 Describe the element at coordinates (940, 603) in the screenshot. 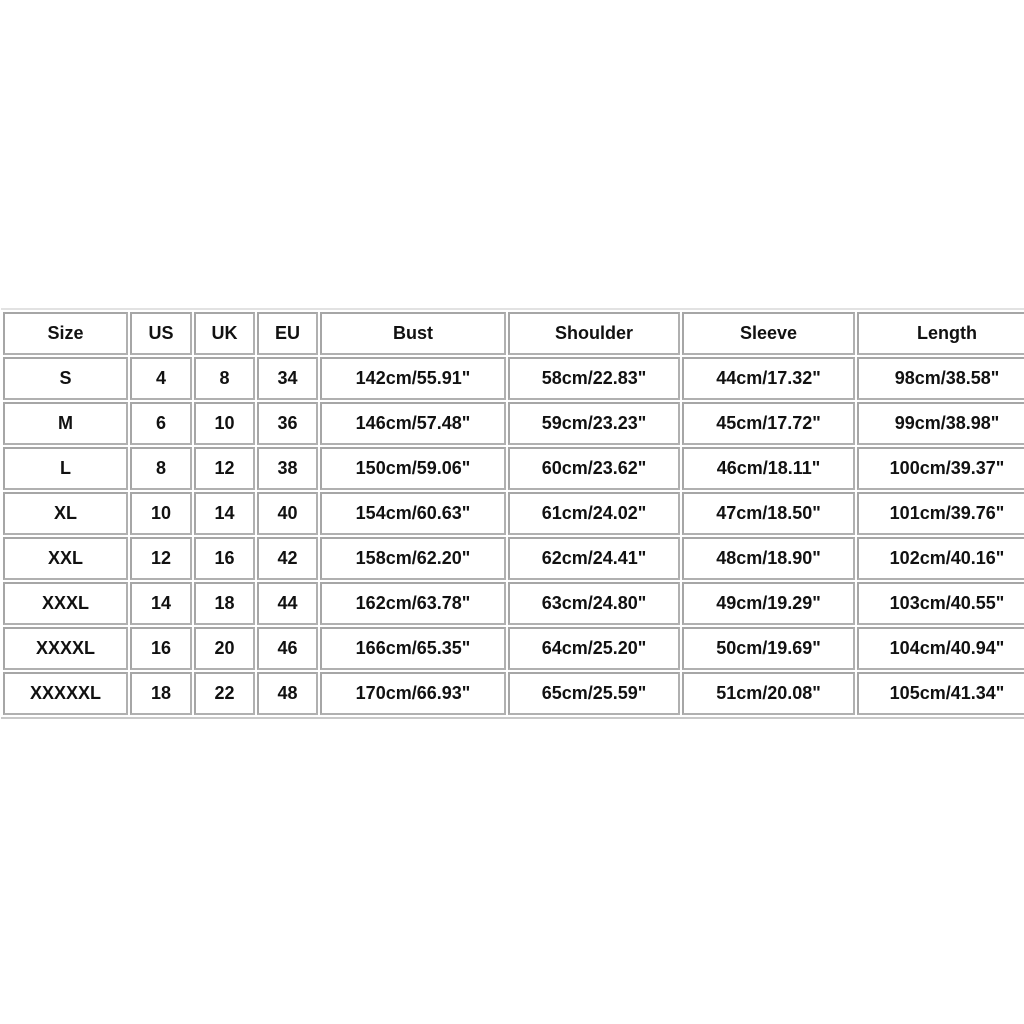

I see `cell-length: 103cm/40.55"` at that location.